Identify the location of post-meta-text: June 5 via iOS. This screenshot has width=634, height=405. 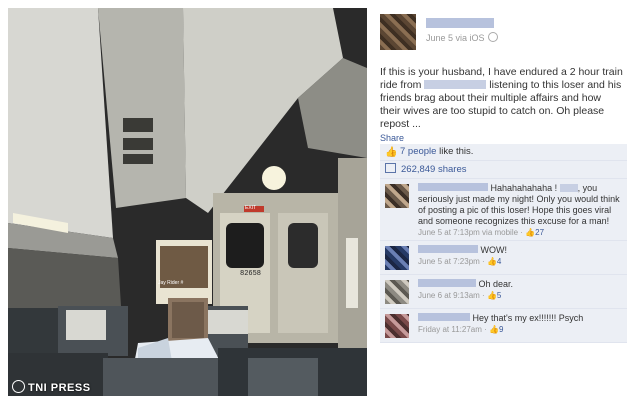
(455, 38).